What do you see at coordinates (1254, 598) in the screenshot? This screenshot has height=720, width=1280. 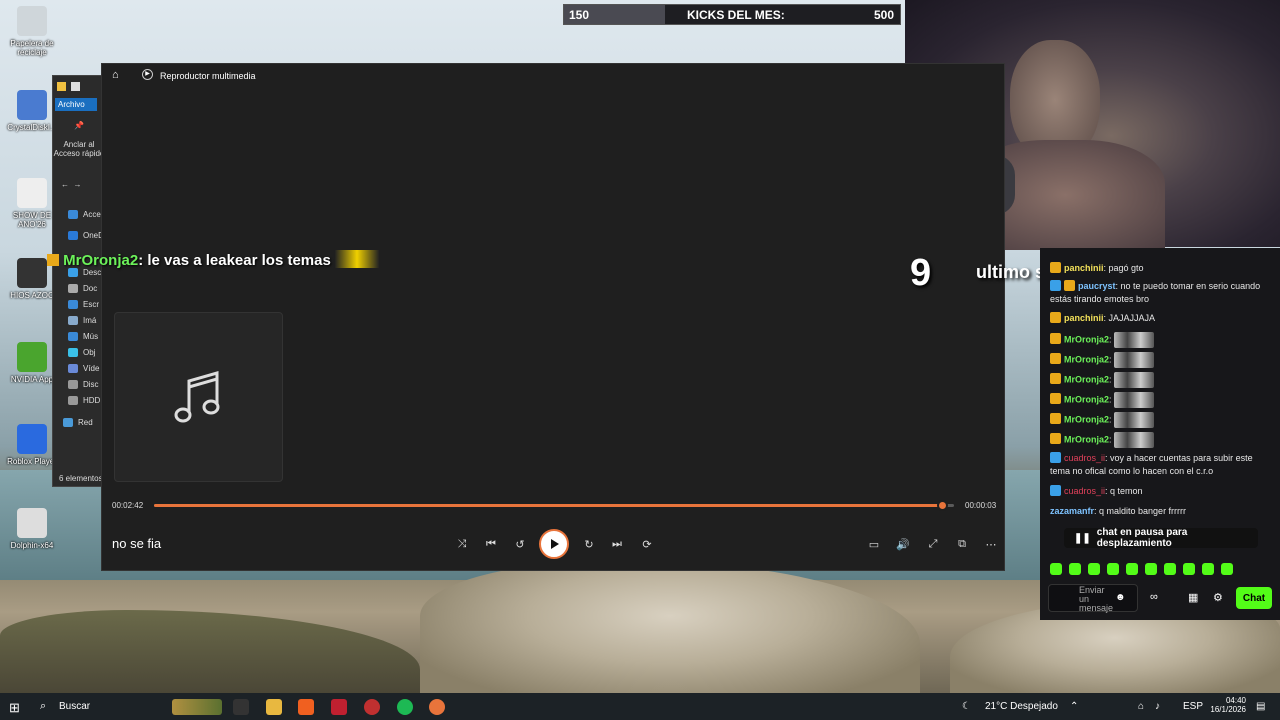 I see `chat-send-button: Chat` at bounding box center [1254, 598].